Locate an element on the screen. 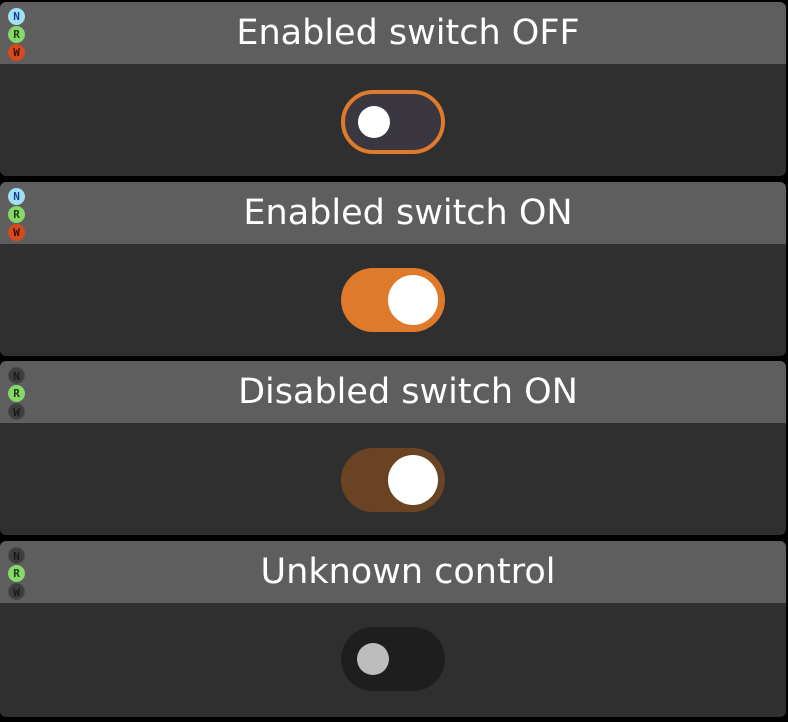 The width and height of the screenshot is (788, 722). card-header: N R W Enabled switch OFF is located at coordinates (393, 33).